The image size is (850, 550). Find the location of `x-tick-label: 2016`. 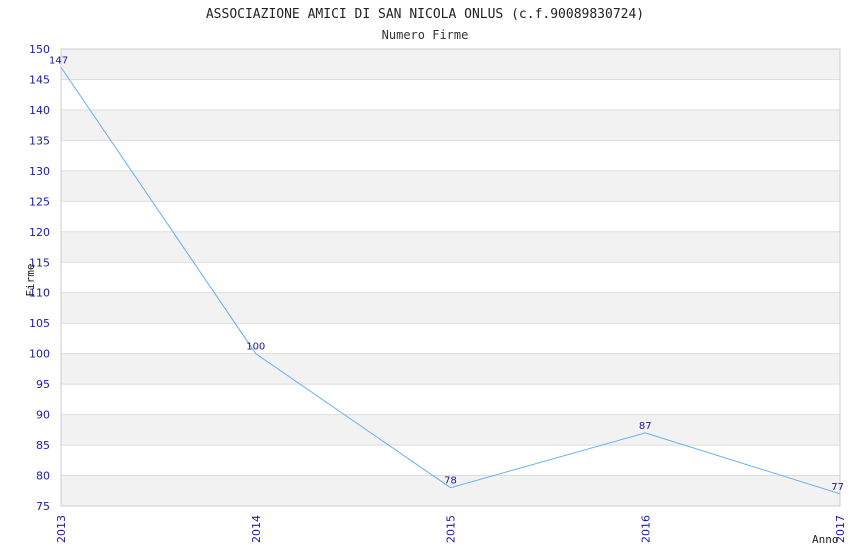

x-tick-label: 2016 is located at coordinates (645, 529).